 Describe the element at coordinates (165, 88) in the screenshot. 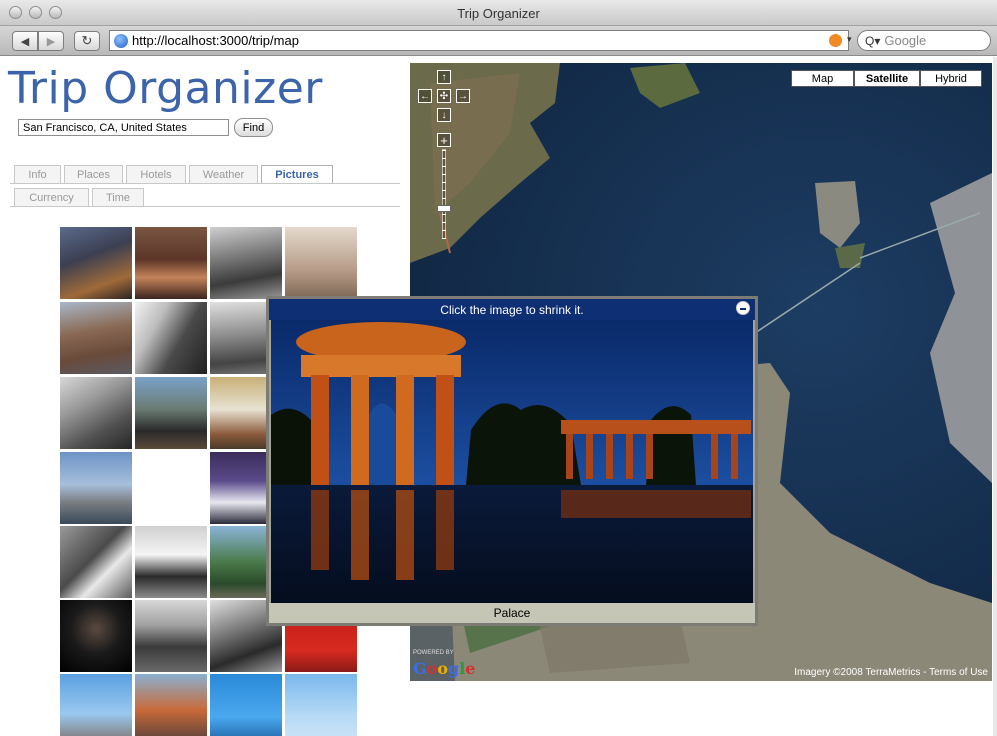

I see `page-title: Trip Organizer` at that location.